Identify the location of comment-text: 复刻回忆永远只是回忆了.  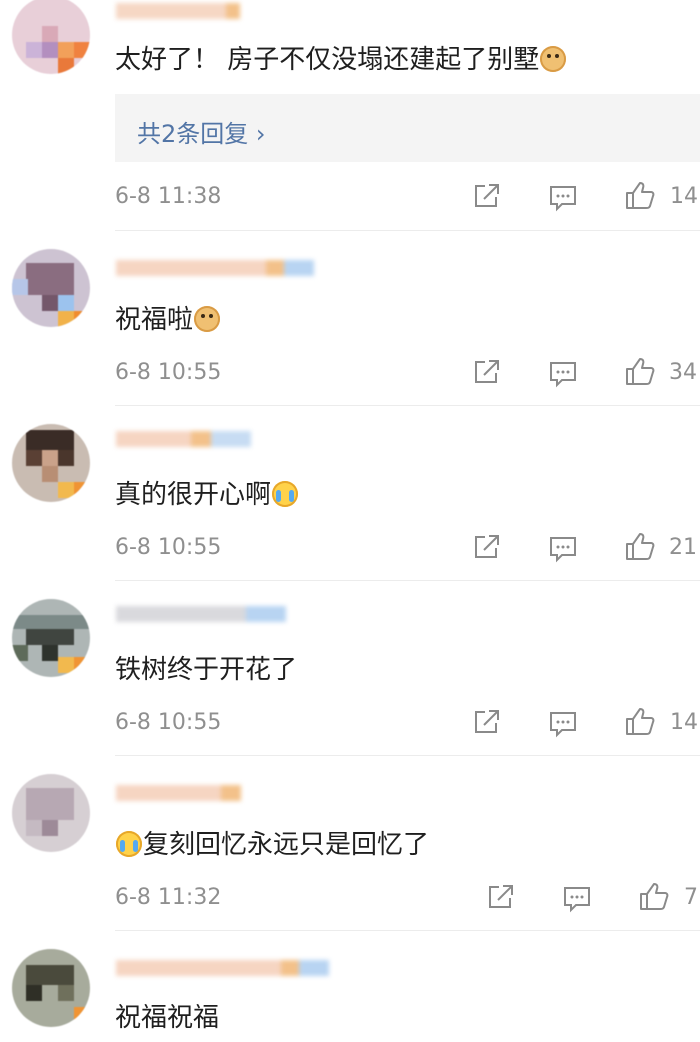
(272, 845).